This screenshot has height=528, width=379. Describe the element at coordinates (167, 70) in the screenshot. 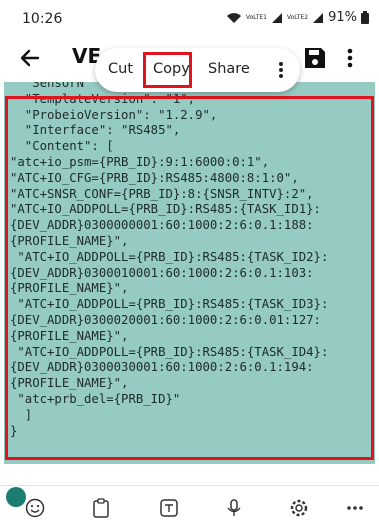

I see `copy-highlight-box` at that location.